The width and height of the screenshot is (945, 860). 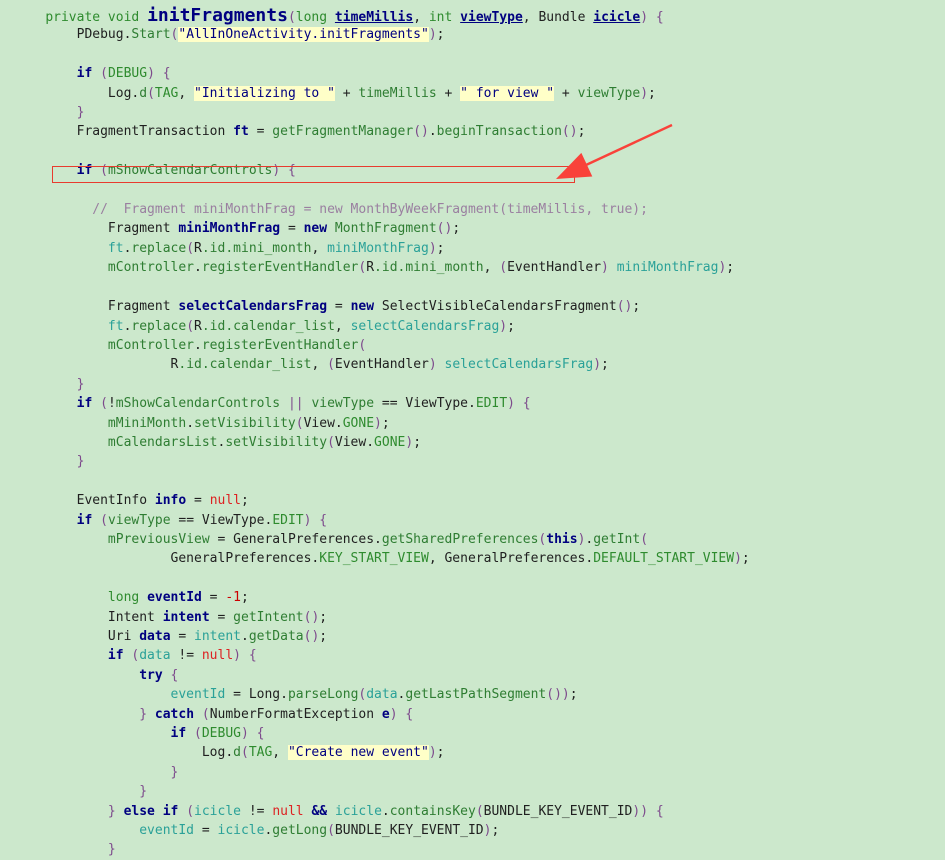 I want to click on code-line: mCalendarsList.setVisibility(View.GONE);, so click(x=472, y=442).